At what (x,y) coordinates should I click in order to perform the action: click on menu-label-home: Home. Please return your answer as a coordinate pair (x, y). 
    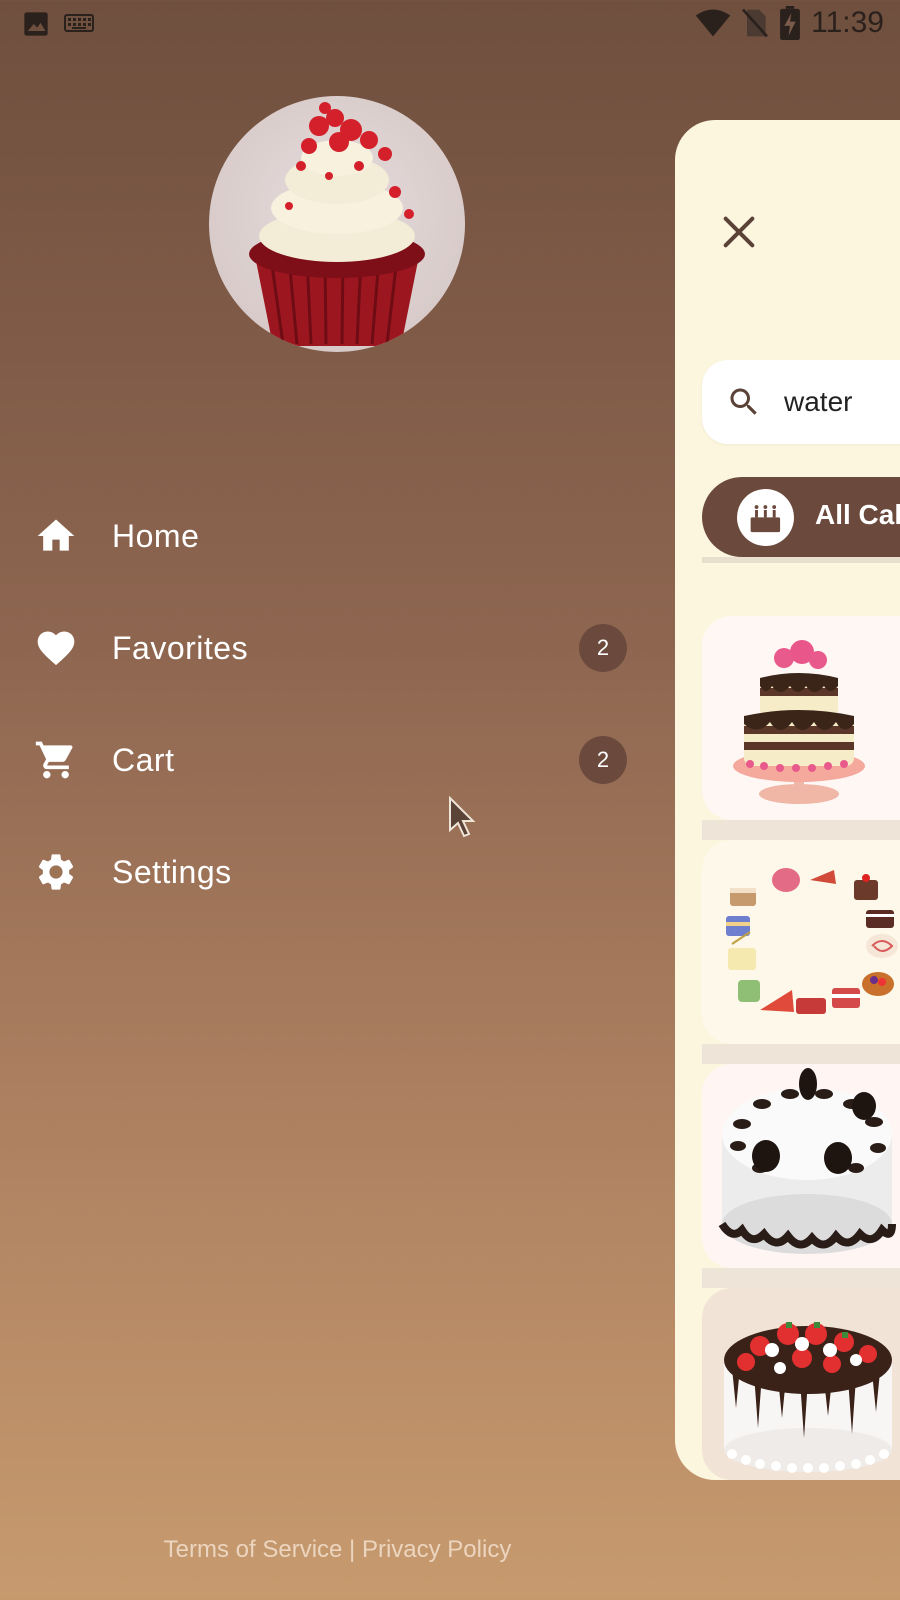
    Looking at the image, I should click on (156, 535).